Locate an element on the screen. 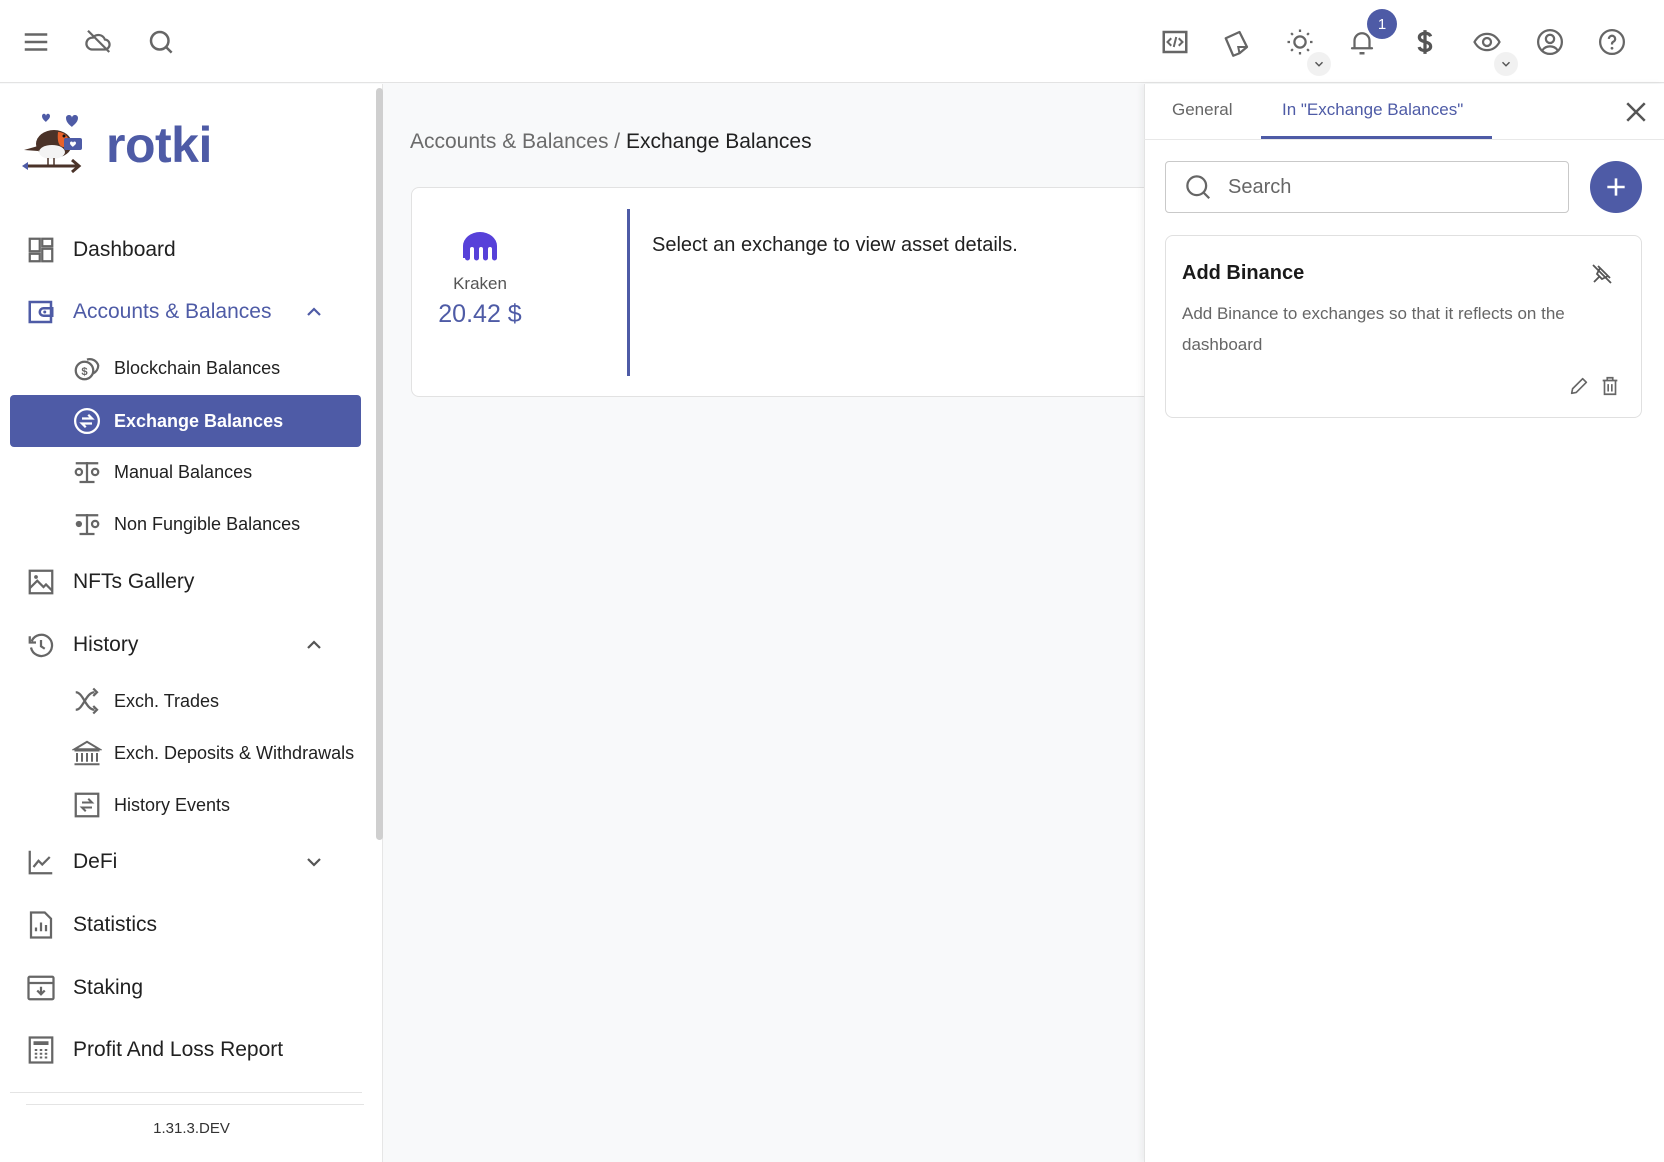 This screenshot has height=1162, width=1664. statistics-icon is located at coordinates (41, 925).